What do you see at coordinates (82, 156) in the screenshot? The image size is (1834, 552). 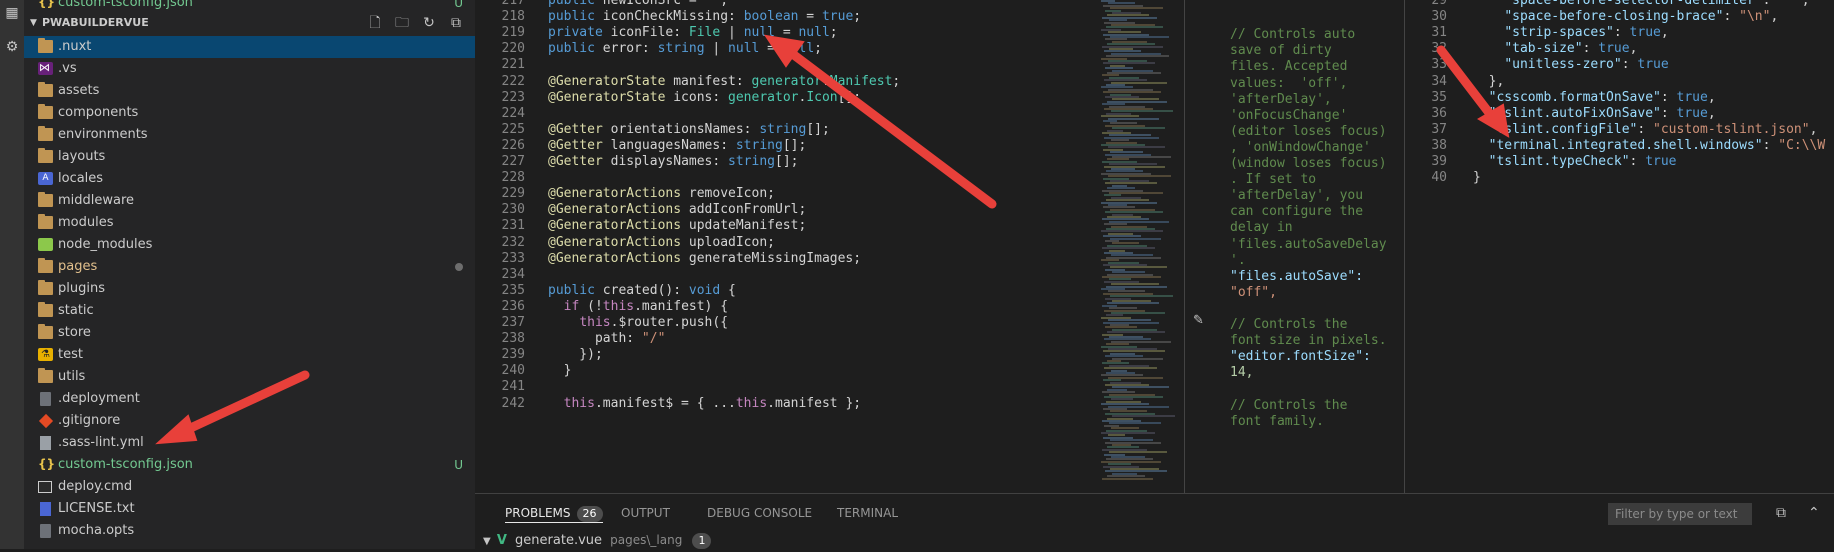 I see `explorer-item-label: layouts` at bounding box center [82, 156].